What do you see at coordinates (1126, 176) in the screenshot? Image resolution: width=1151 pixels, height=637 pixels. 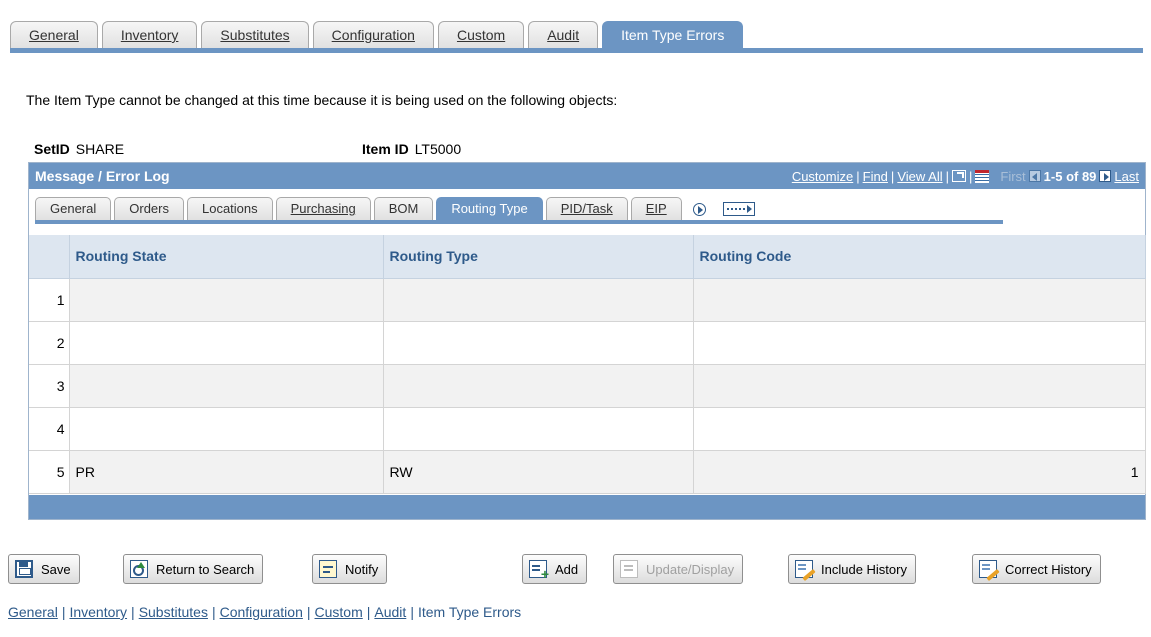 I see `last-link: Last` at bounding box center [1126, 176].